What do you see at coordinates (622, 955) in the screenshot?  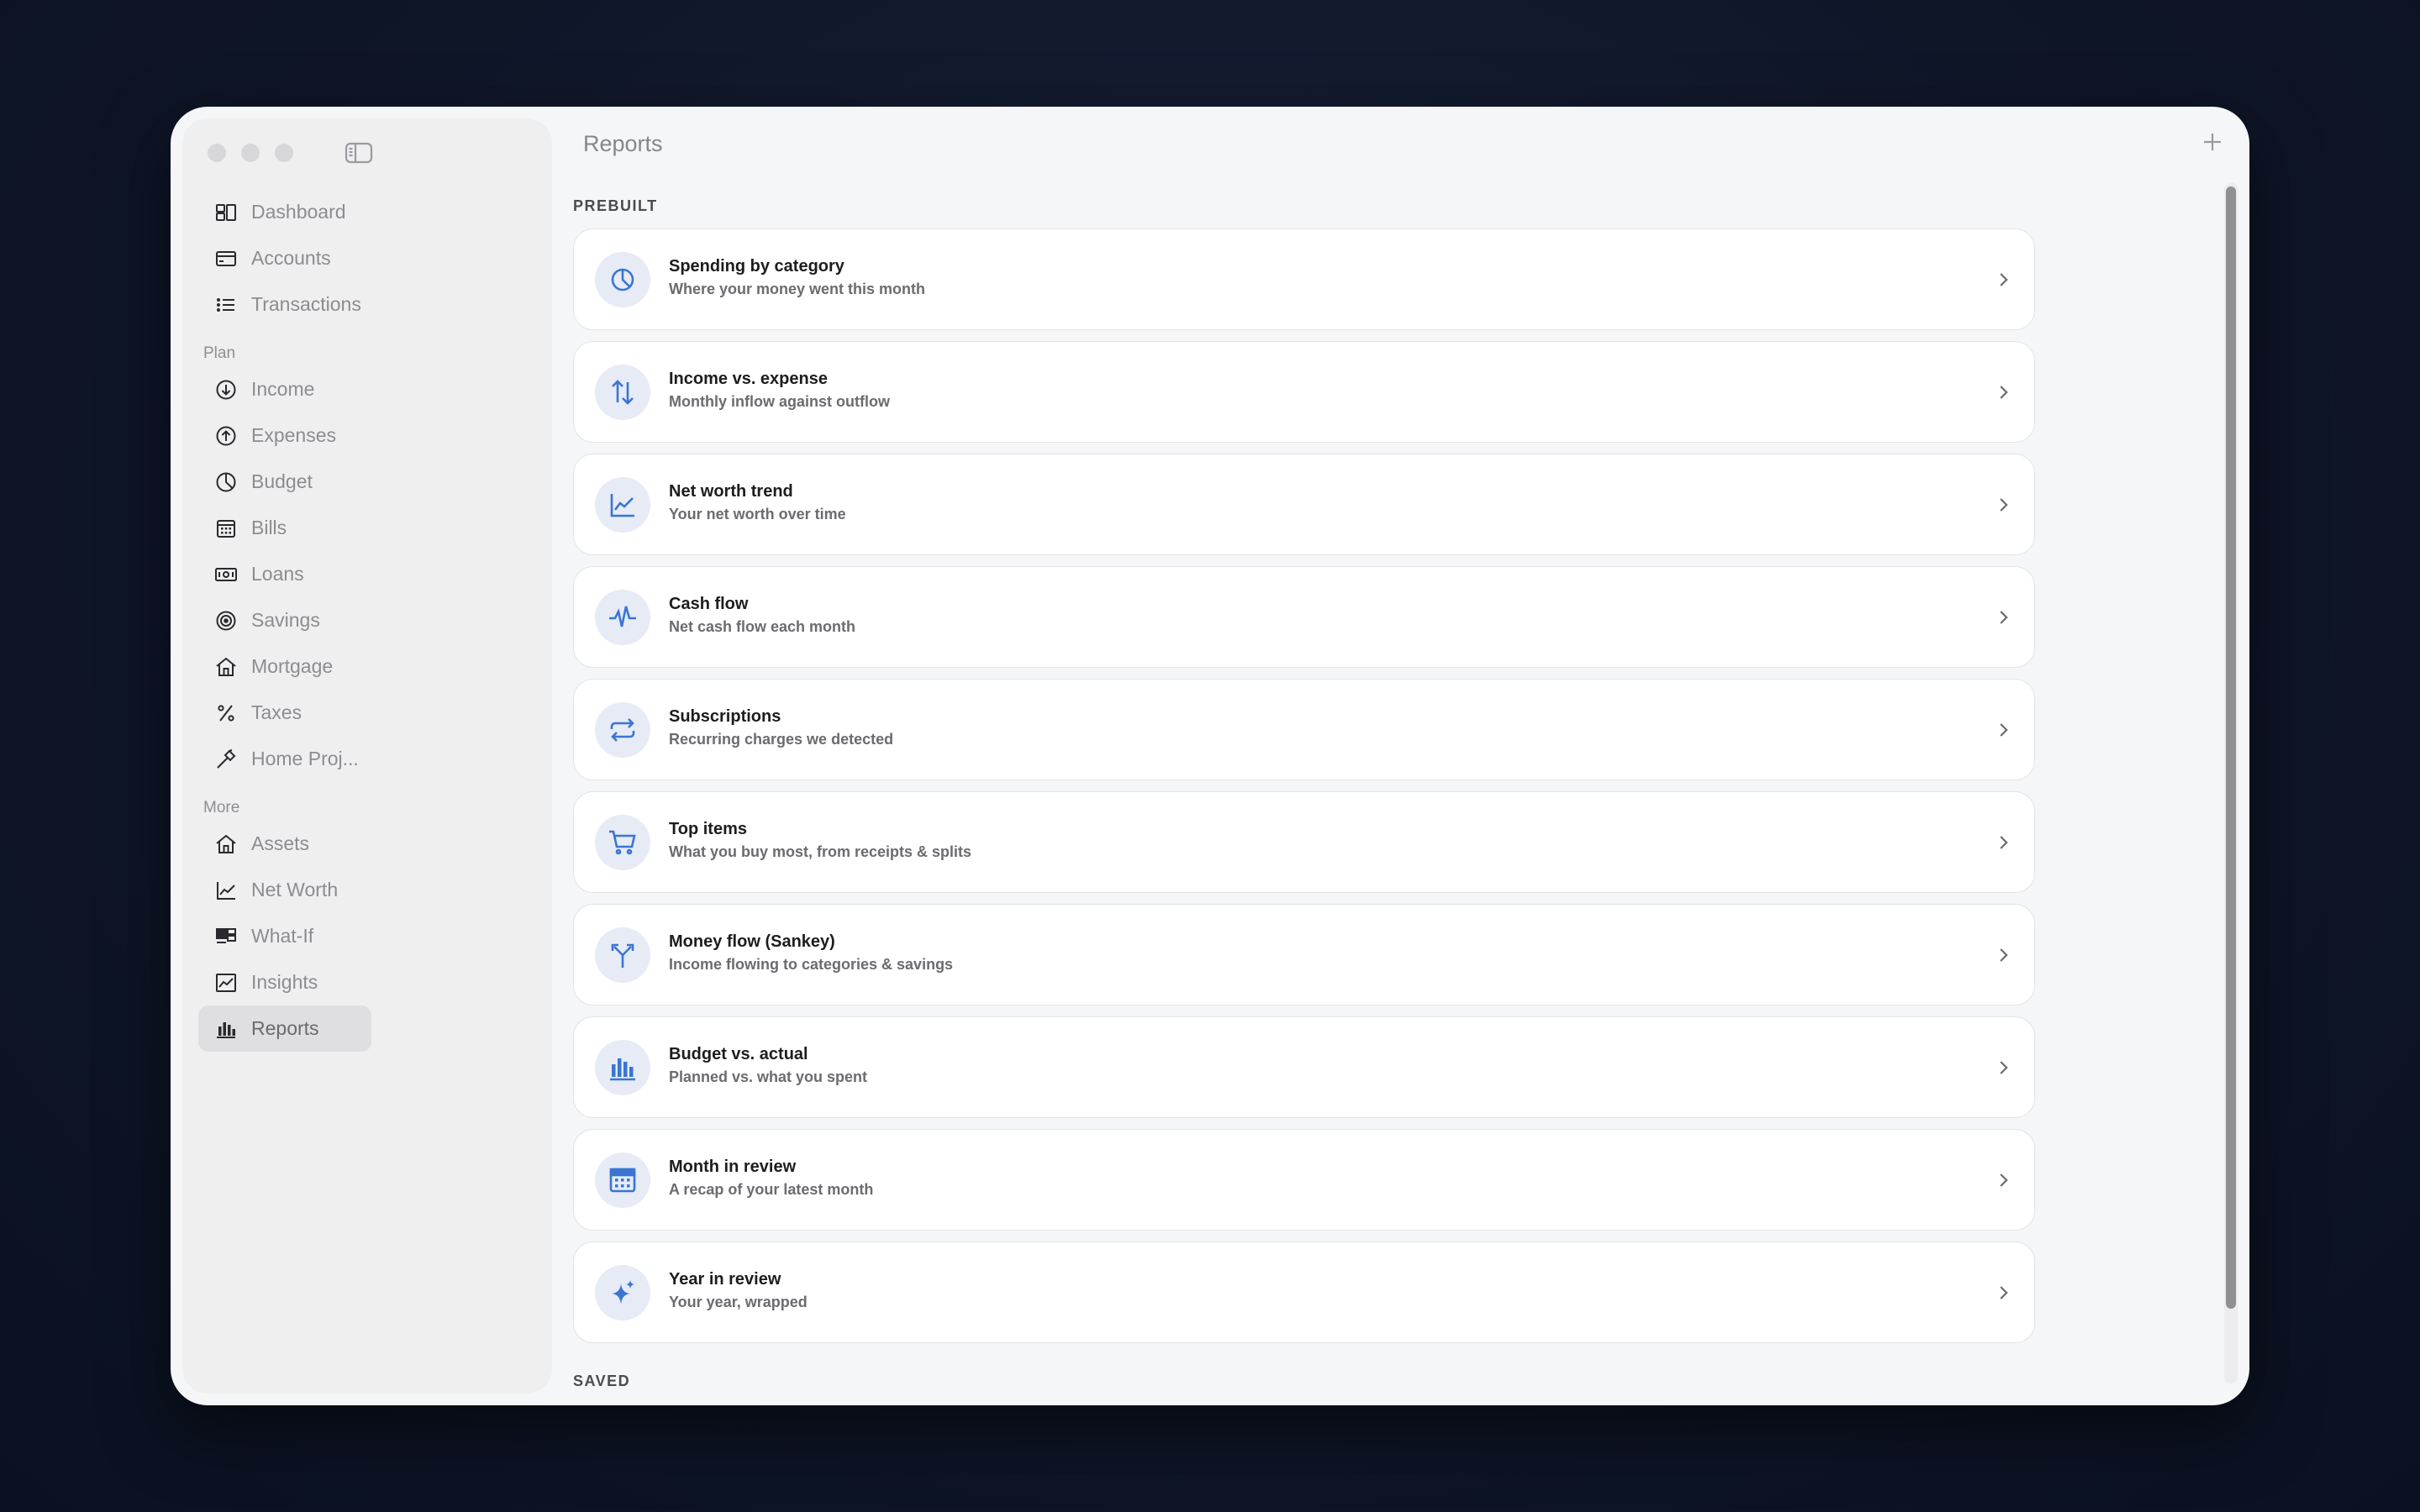 I see `split-icon` at bounding box center [622, 955].